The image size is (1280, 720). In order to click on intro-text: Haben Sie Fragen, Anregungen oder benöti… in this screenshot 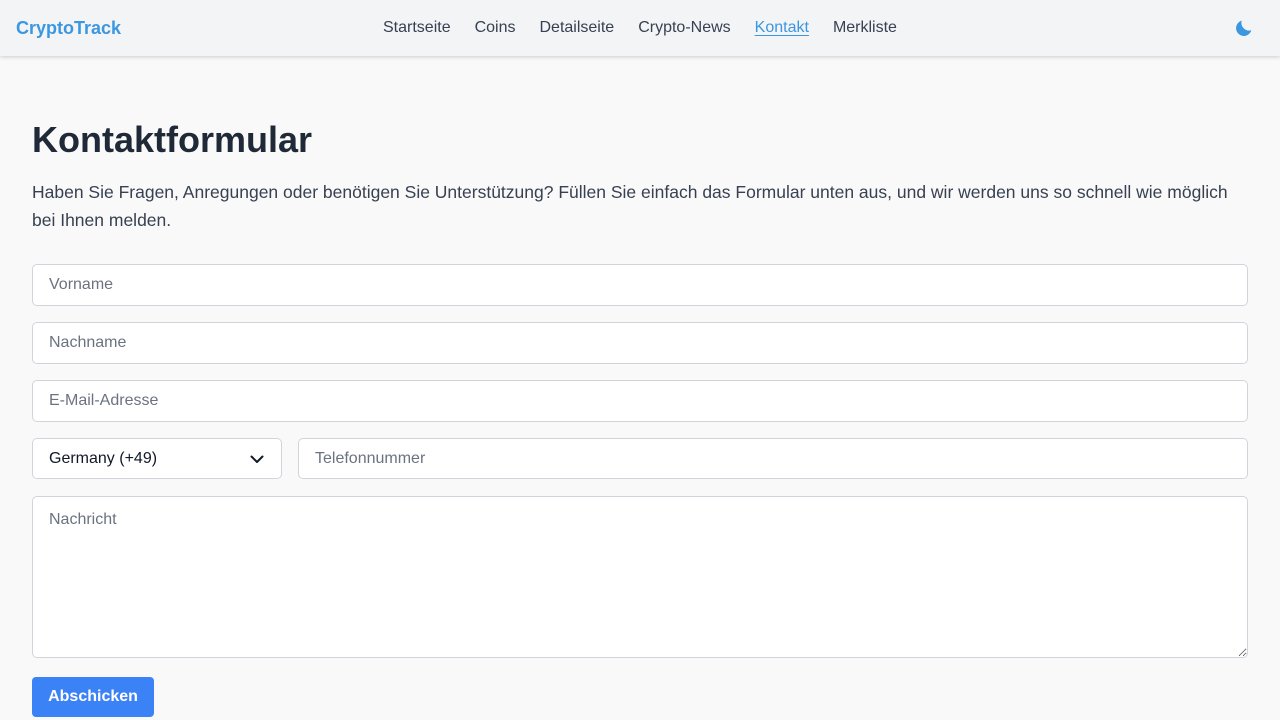, I will do `click(630, 206)`.